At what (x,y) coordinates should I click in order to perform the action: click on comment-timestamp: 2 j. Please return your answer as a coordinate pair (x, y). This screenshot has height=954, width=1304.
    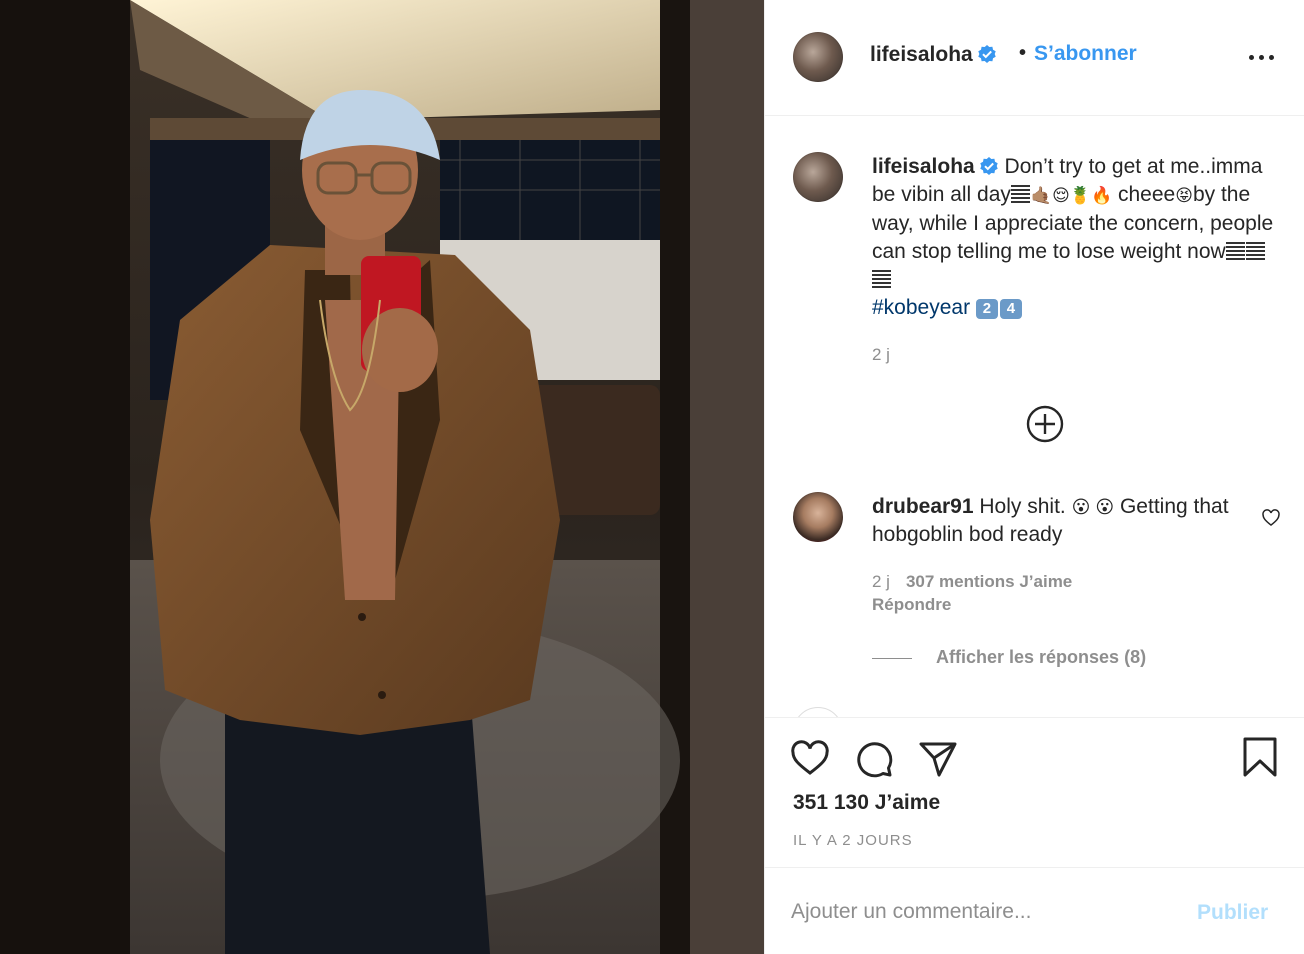
    Looking at the image, I should click on (881, 581).